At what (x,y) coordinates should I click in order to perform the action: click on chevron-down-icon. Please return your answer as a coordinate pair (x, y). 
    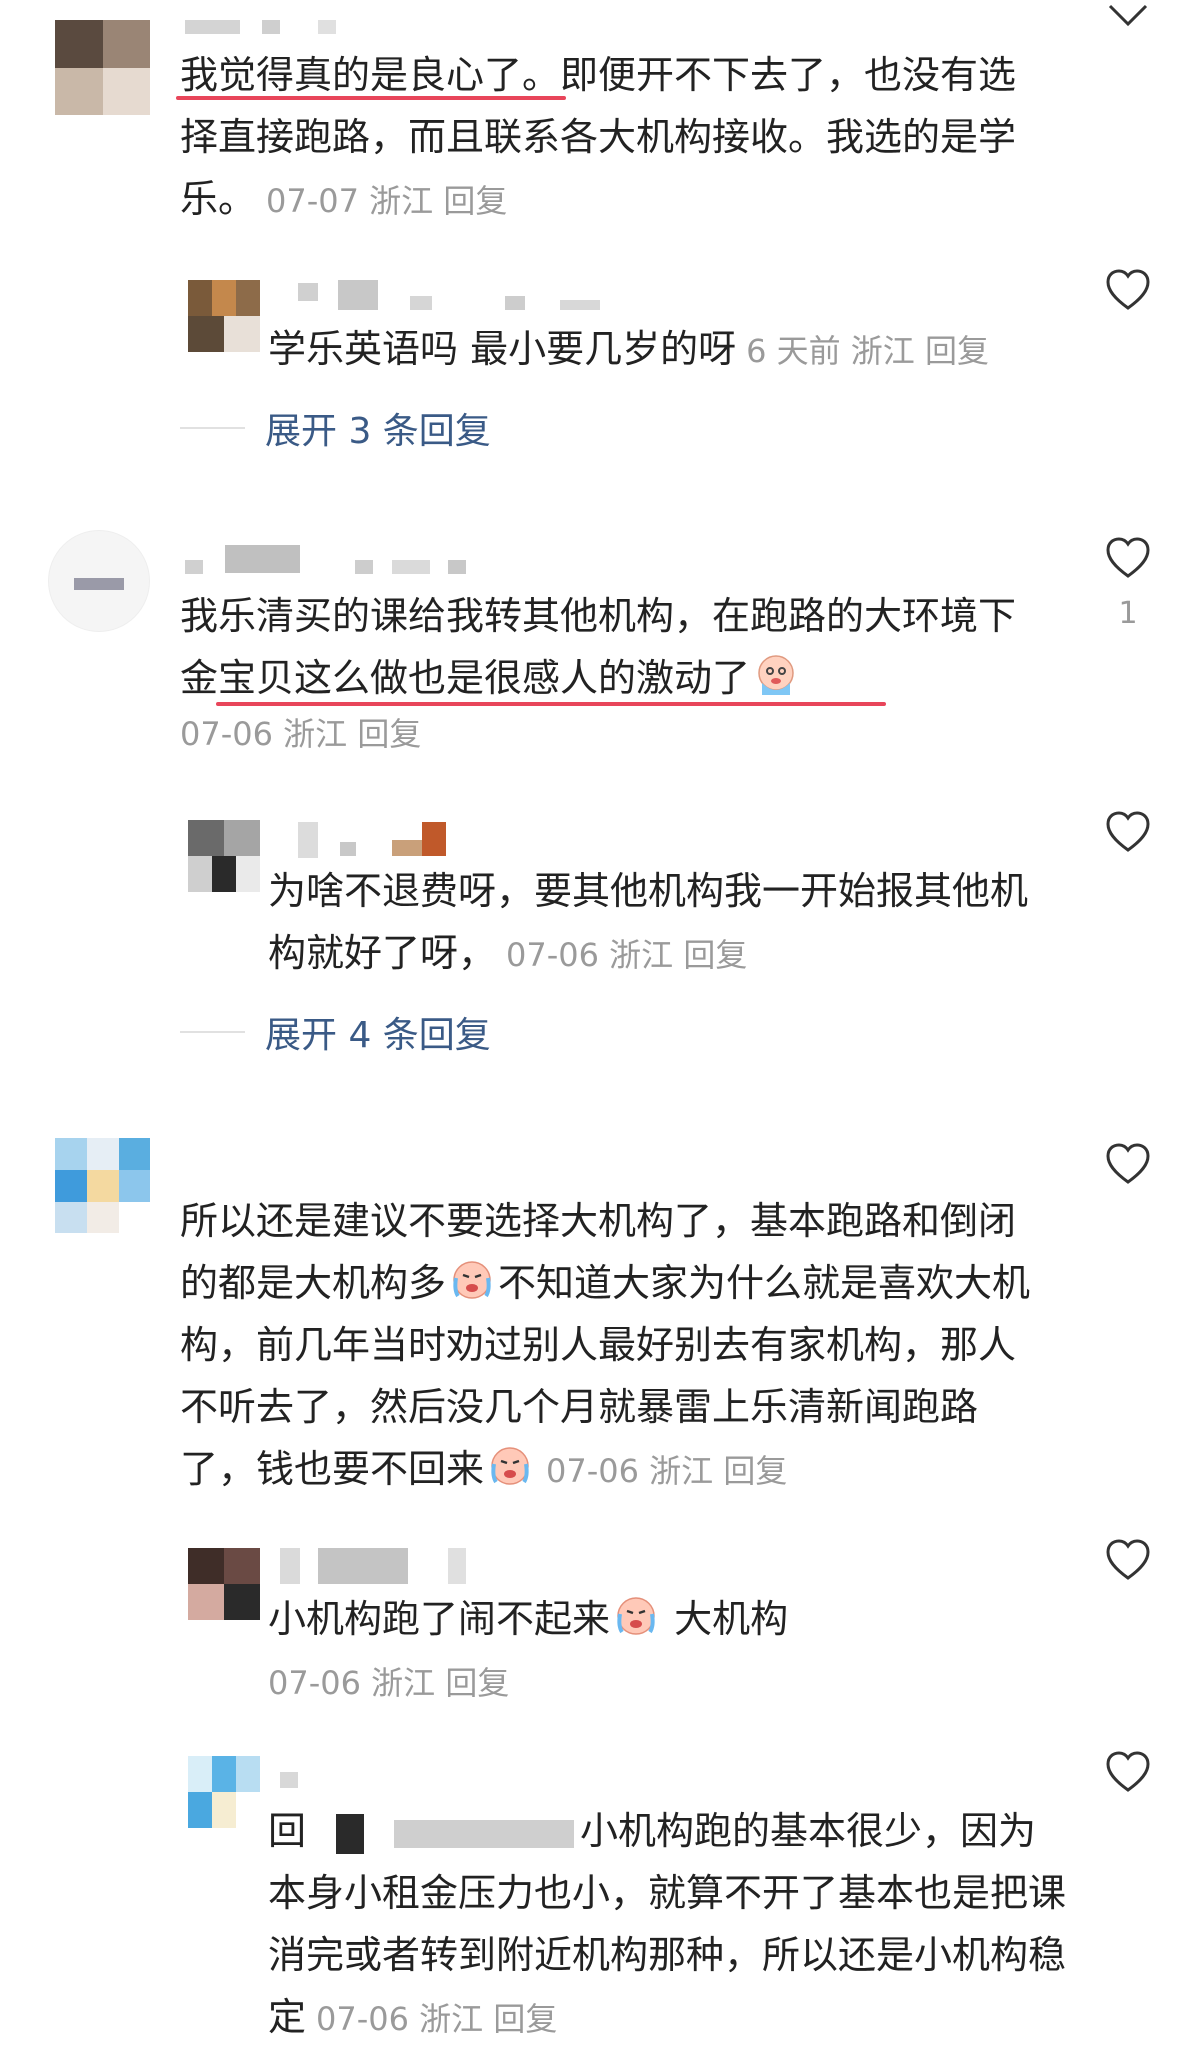
    Looking at the image, I should click on (1128, 18).